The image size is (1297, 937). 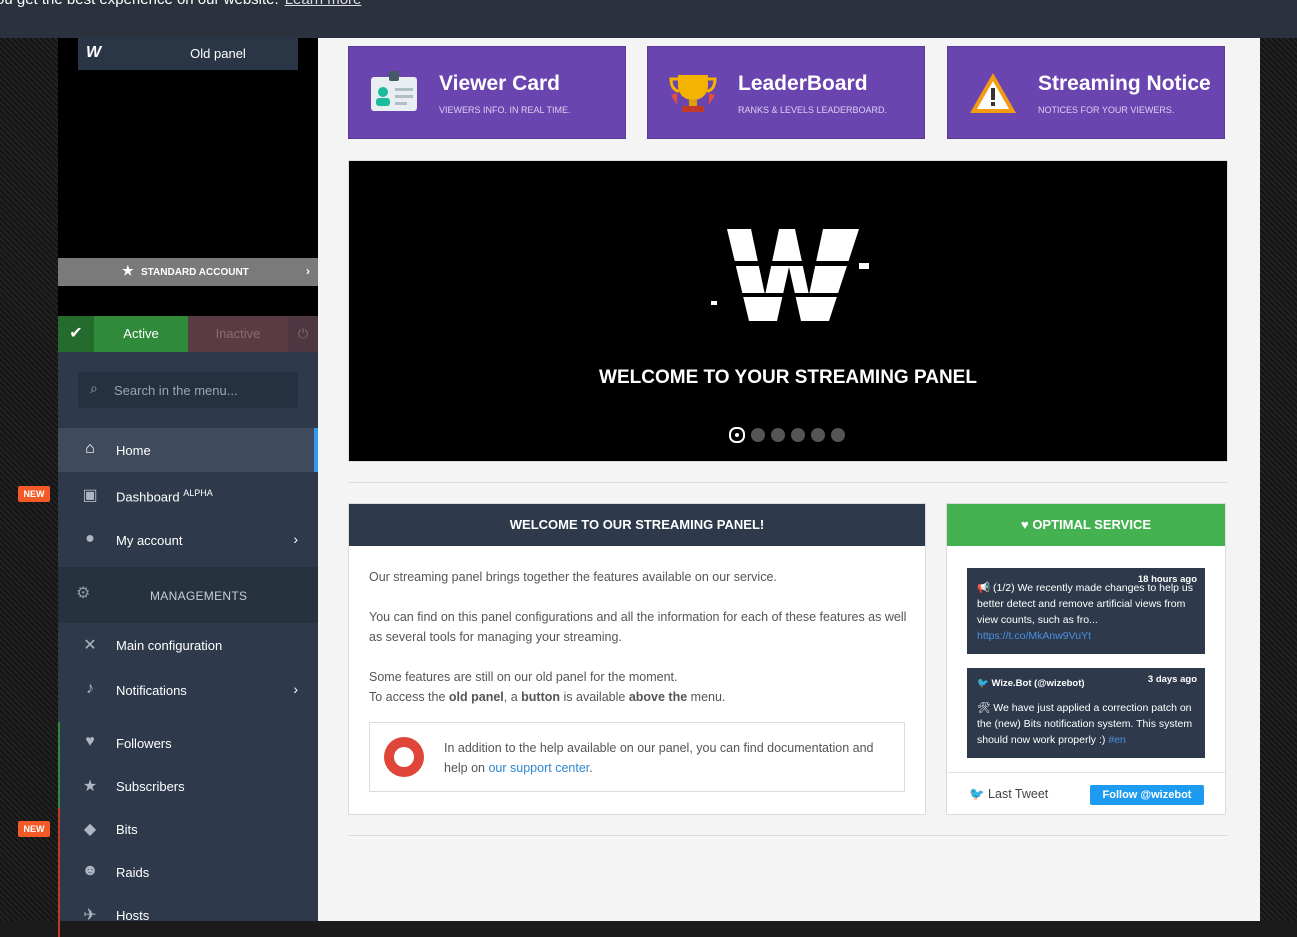 What do you see at coordinates (83, 593) in the screenshot?
I see `gears-icon: ⚙` at bounding box center [83, 593].